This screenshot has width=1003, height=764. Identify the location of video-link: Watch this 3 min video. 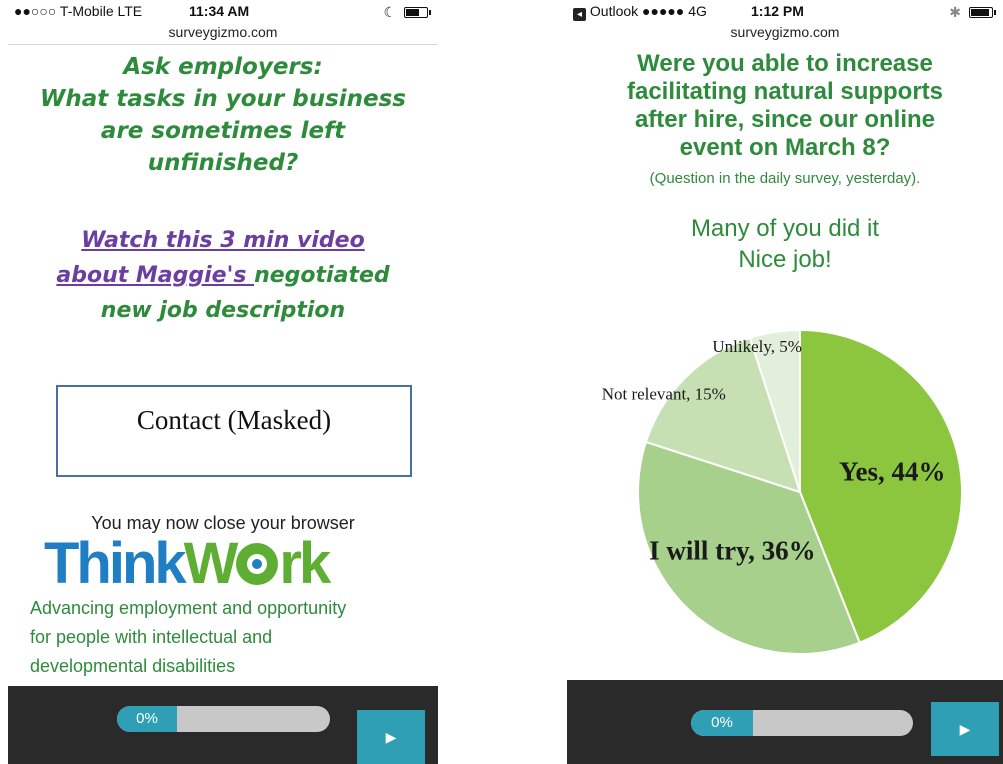
(222, 240).